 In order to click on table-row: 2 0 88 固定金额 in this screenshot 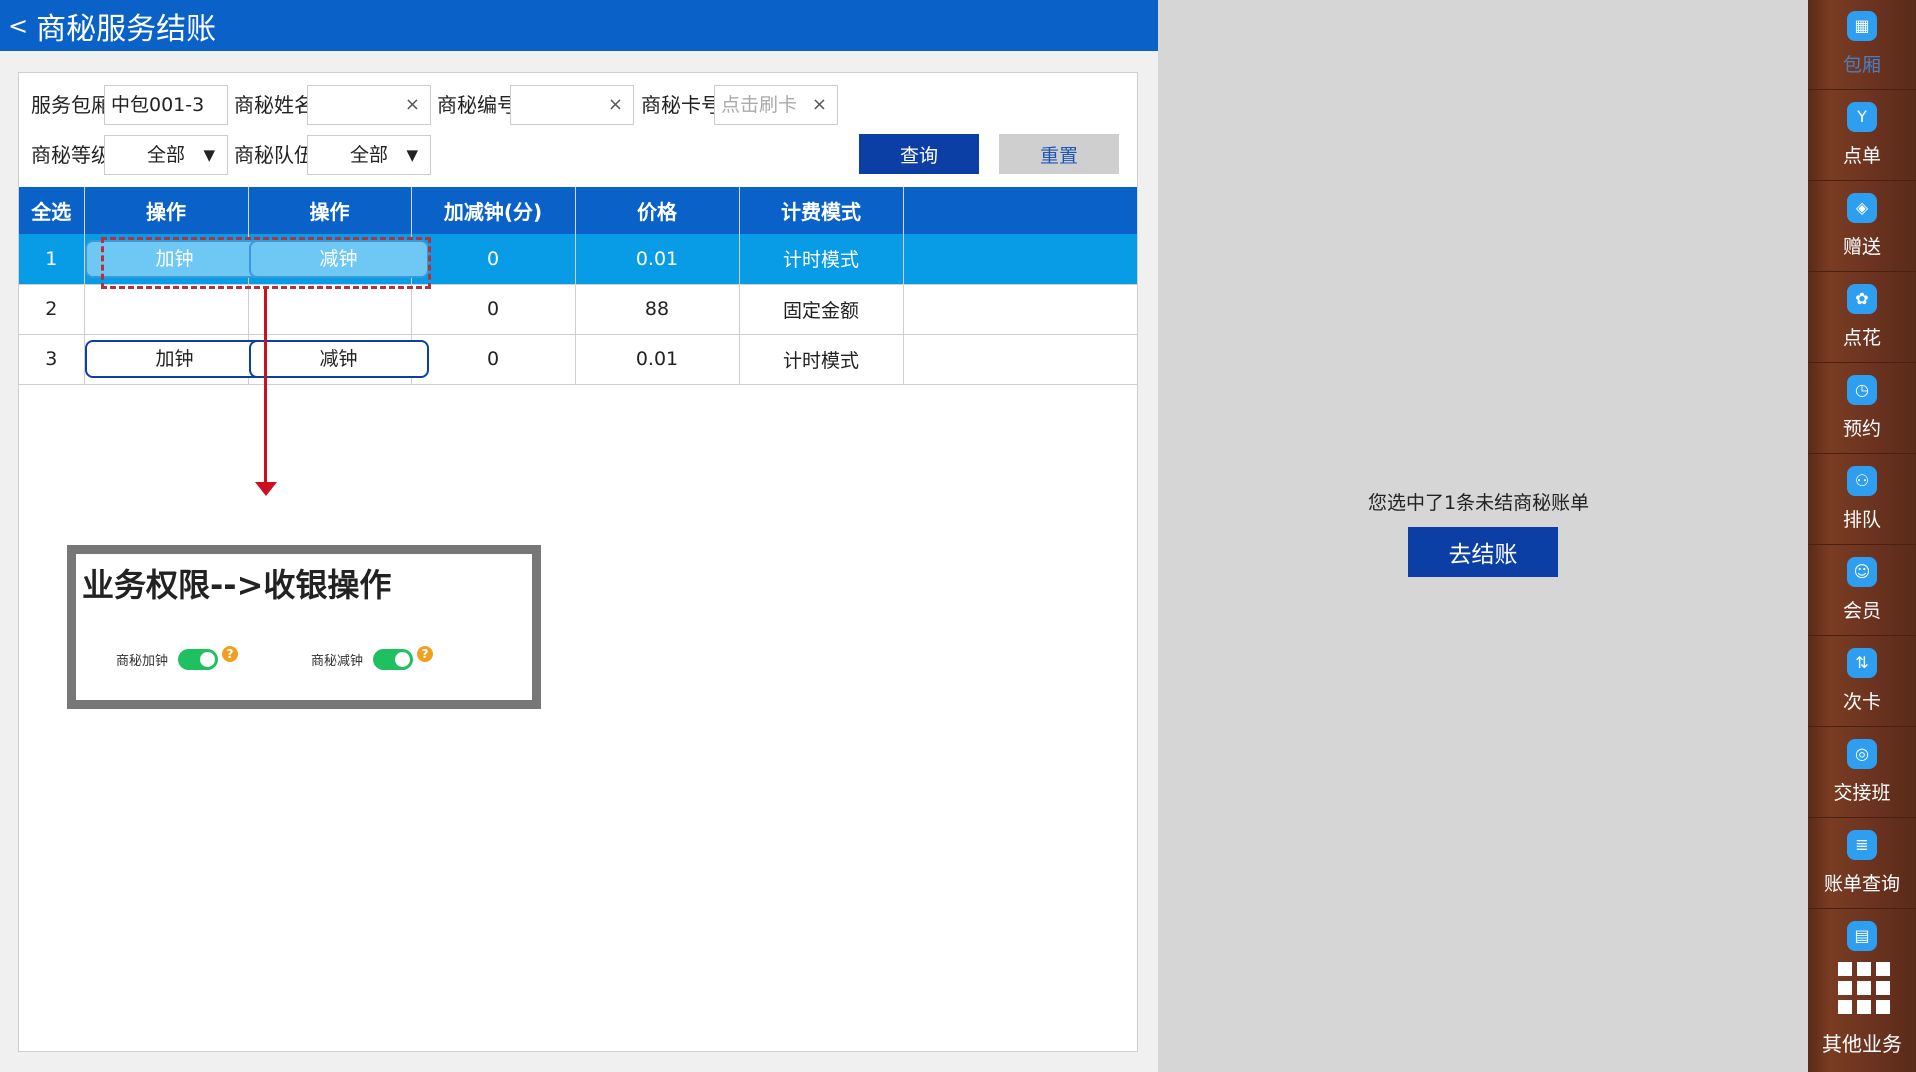, I will do `click(578, 309)`.